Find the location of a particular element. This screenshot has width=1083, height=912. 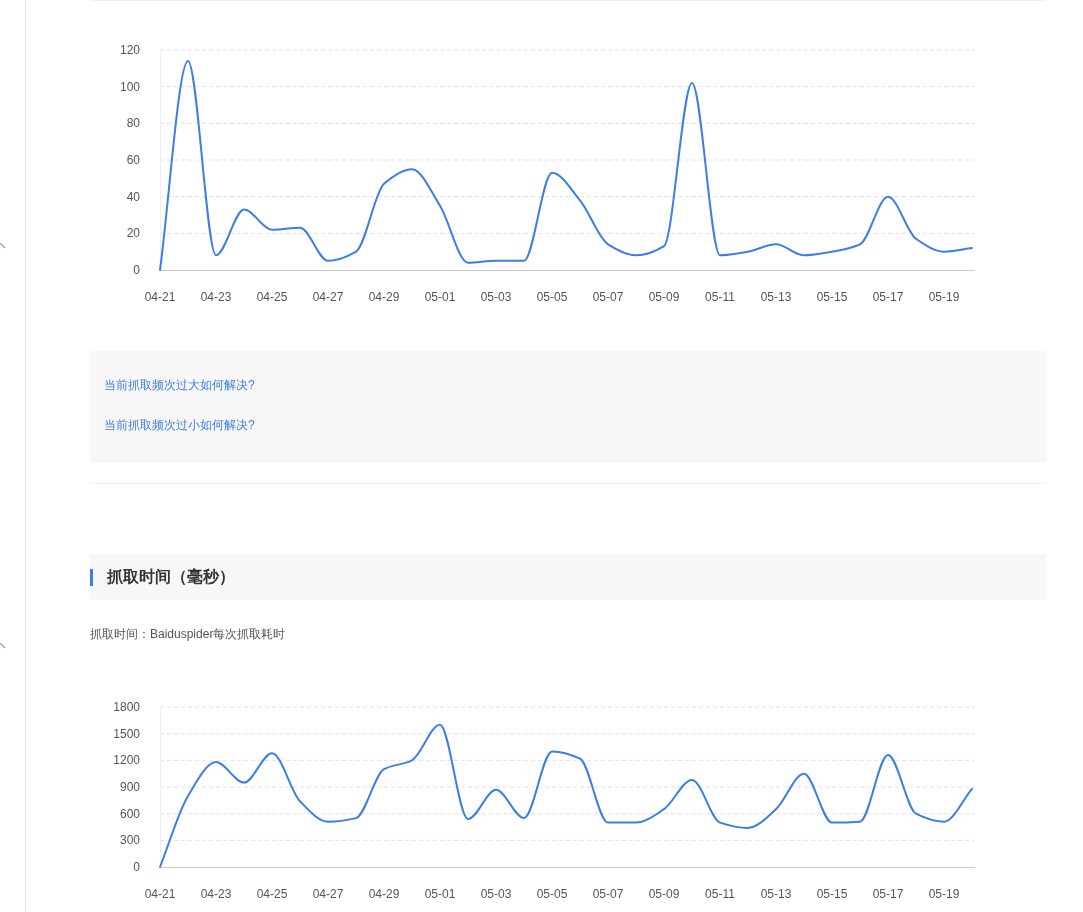

y-axis-label: 1800 is located at coordinates (126, 707).